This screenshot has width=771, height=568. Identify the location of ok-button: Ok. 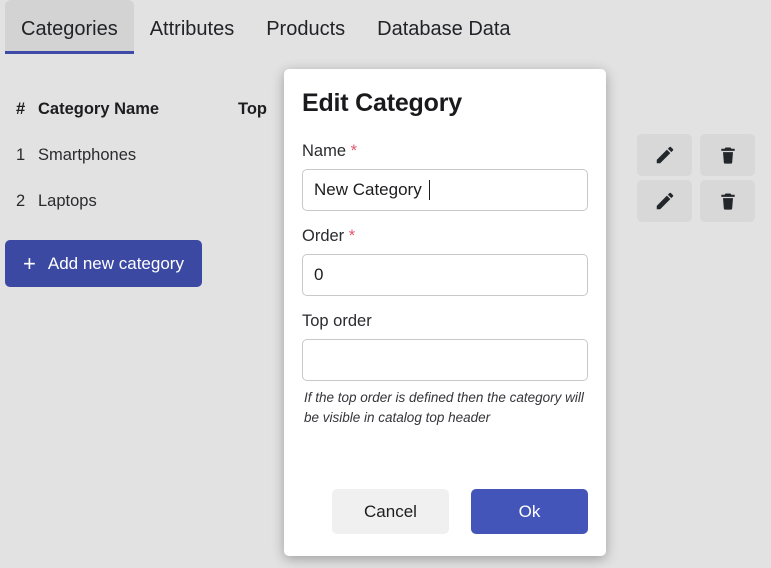
(529, 511).